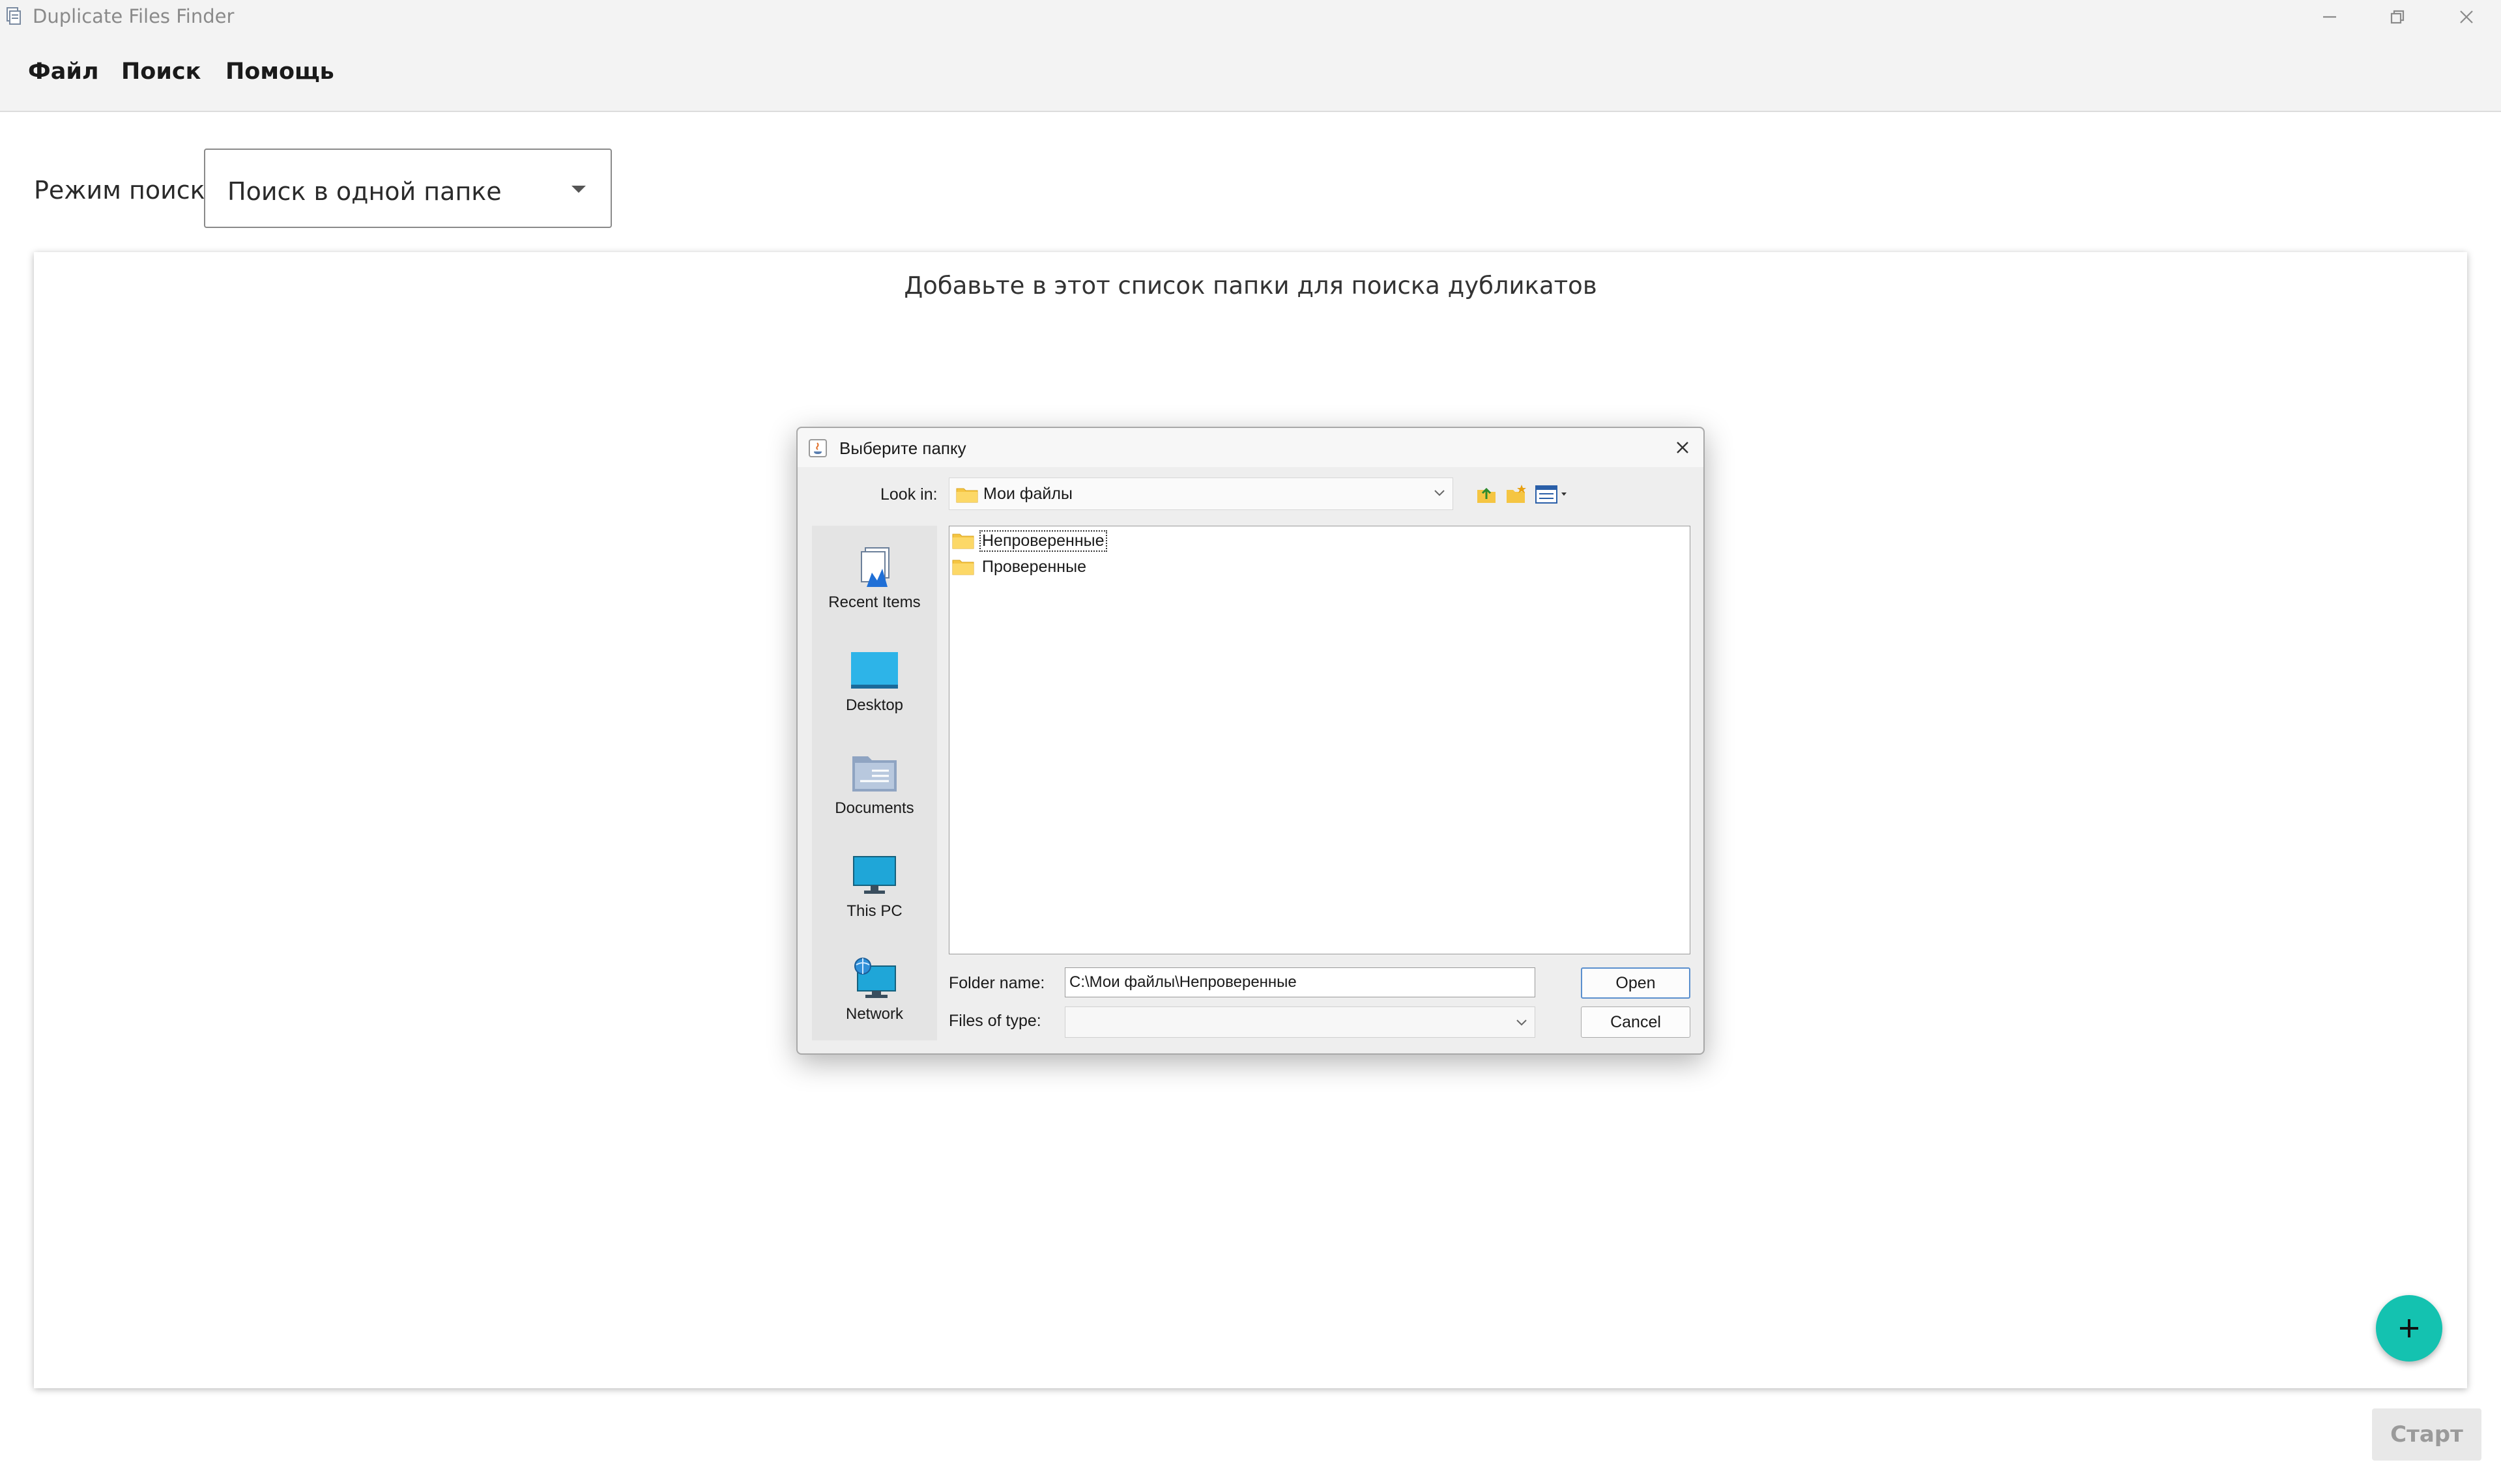 The height and width of the screenshot is (1484, 2501). What do you see at coordinates (1250, 73) in the screenshot?
I see `menu-bar: Файл Поиск Помощь` at bounding box center [1250, 73].